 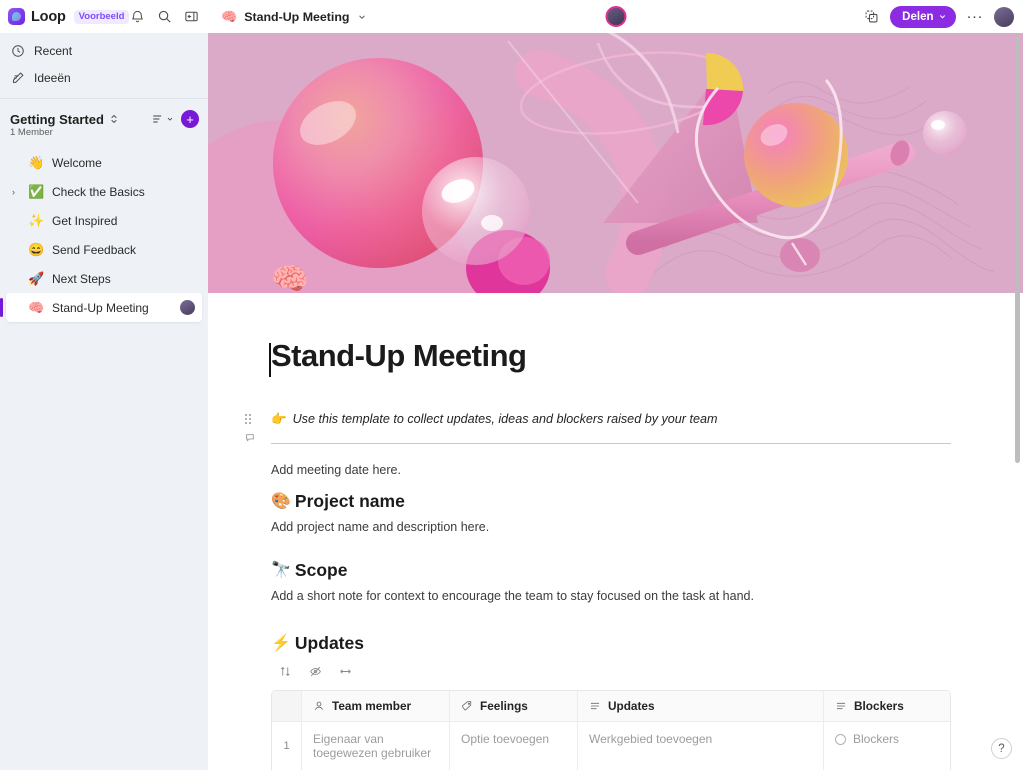 I want to click on column-header-team-member: Team member, so click(x=376, y=706).